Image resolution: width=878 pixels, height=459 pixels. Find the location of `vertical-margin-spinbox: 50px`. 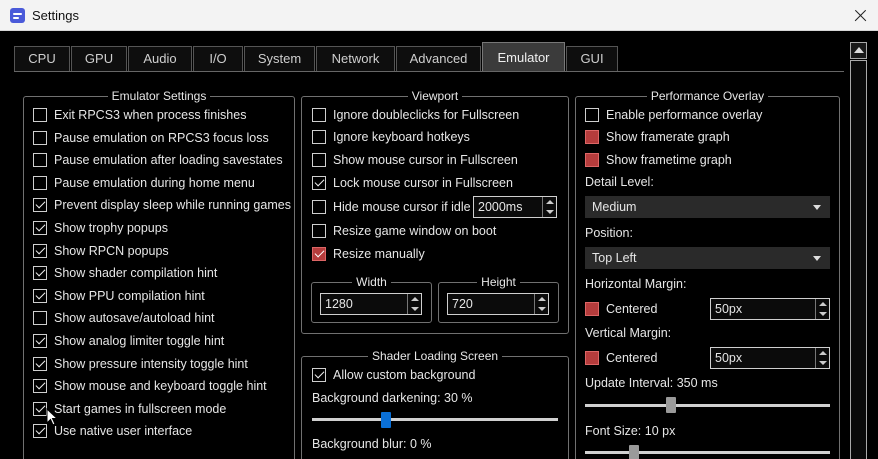

vertical-margin-spinbox: 50px is located at coordinates (770, 358).